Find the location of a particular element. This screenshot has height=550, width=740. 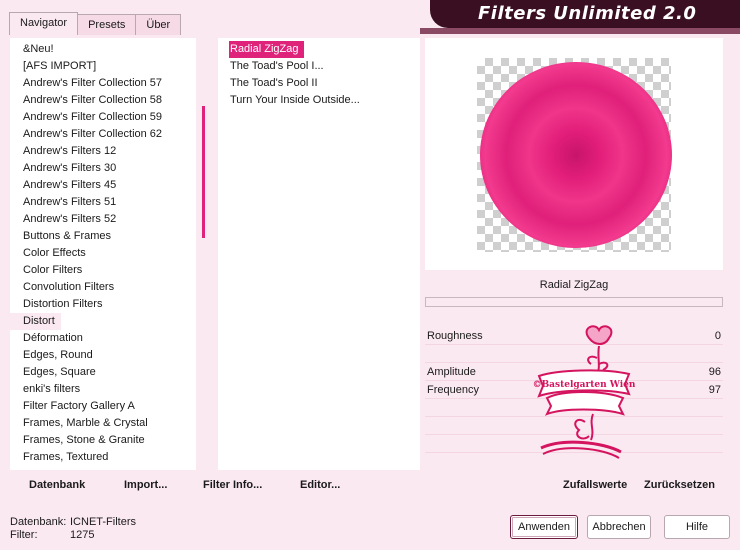

category-item: Andrew's Filters 45 is located at coordinates (103, 185).